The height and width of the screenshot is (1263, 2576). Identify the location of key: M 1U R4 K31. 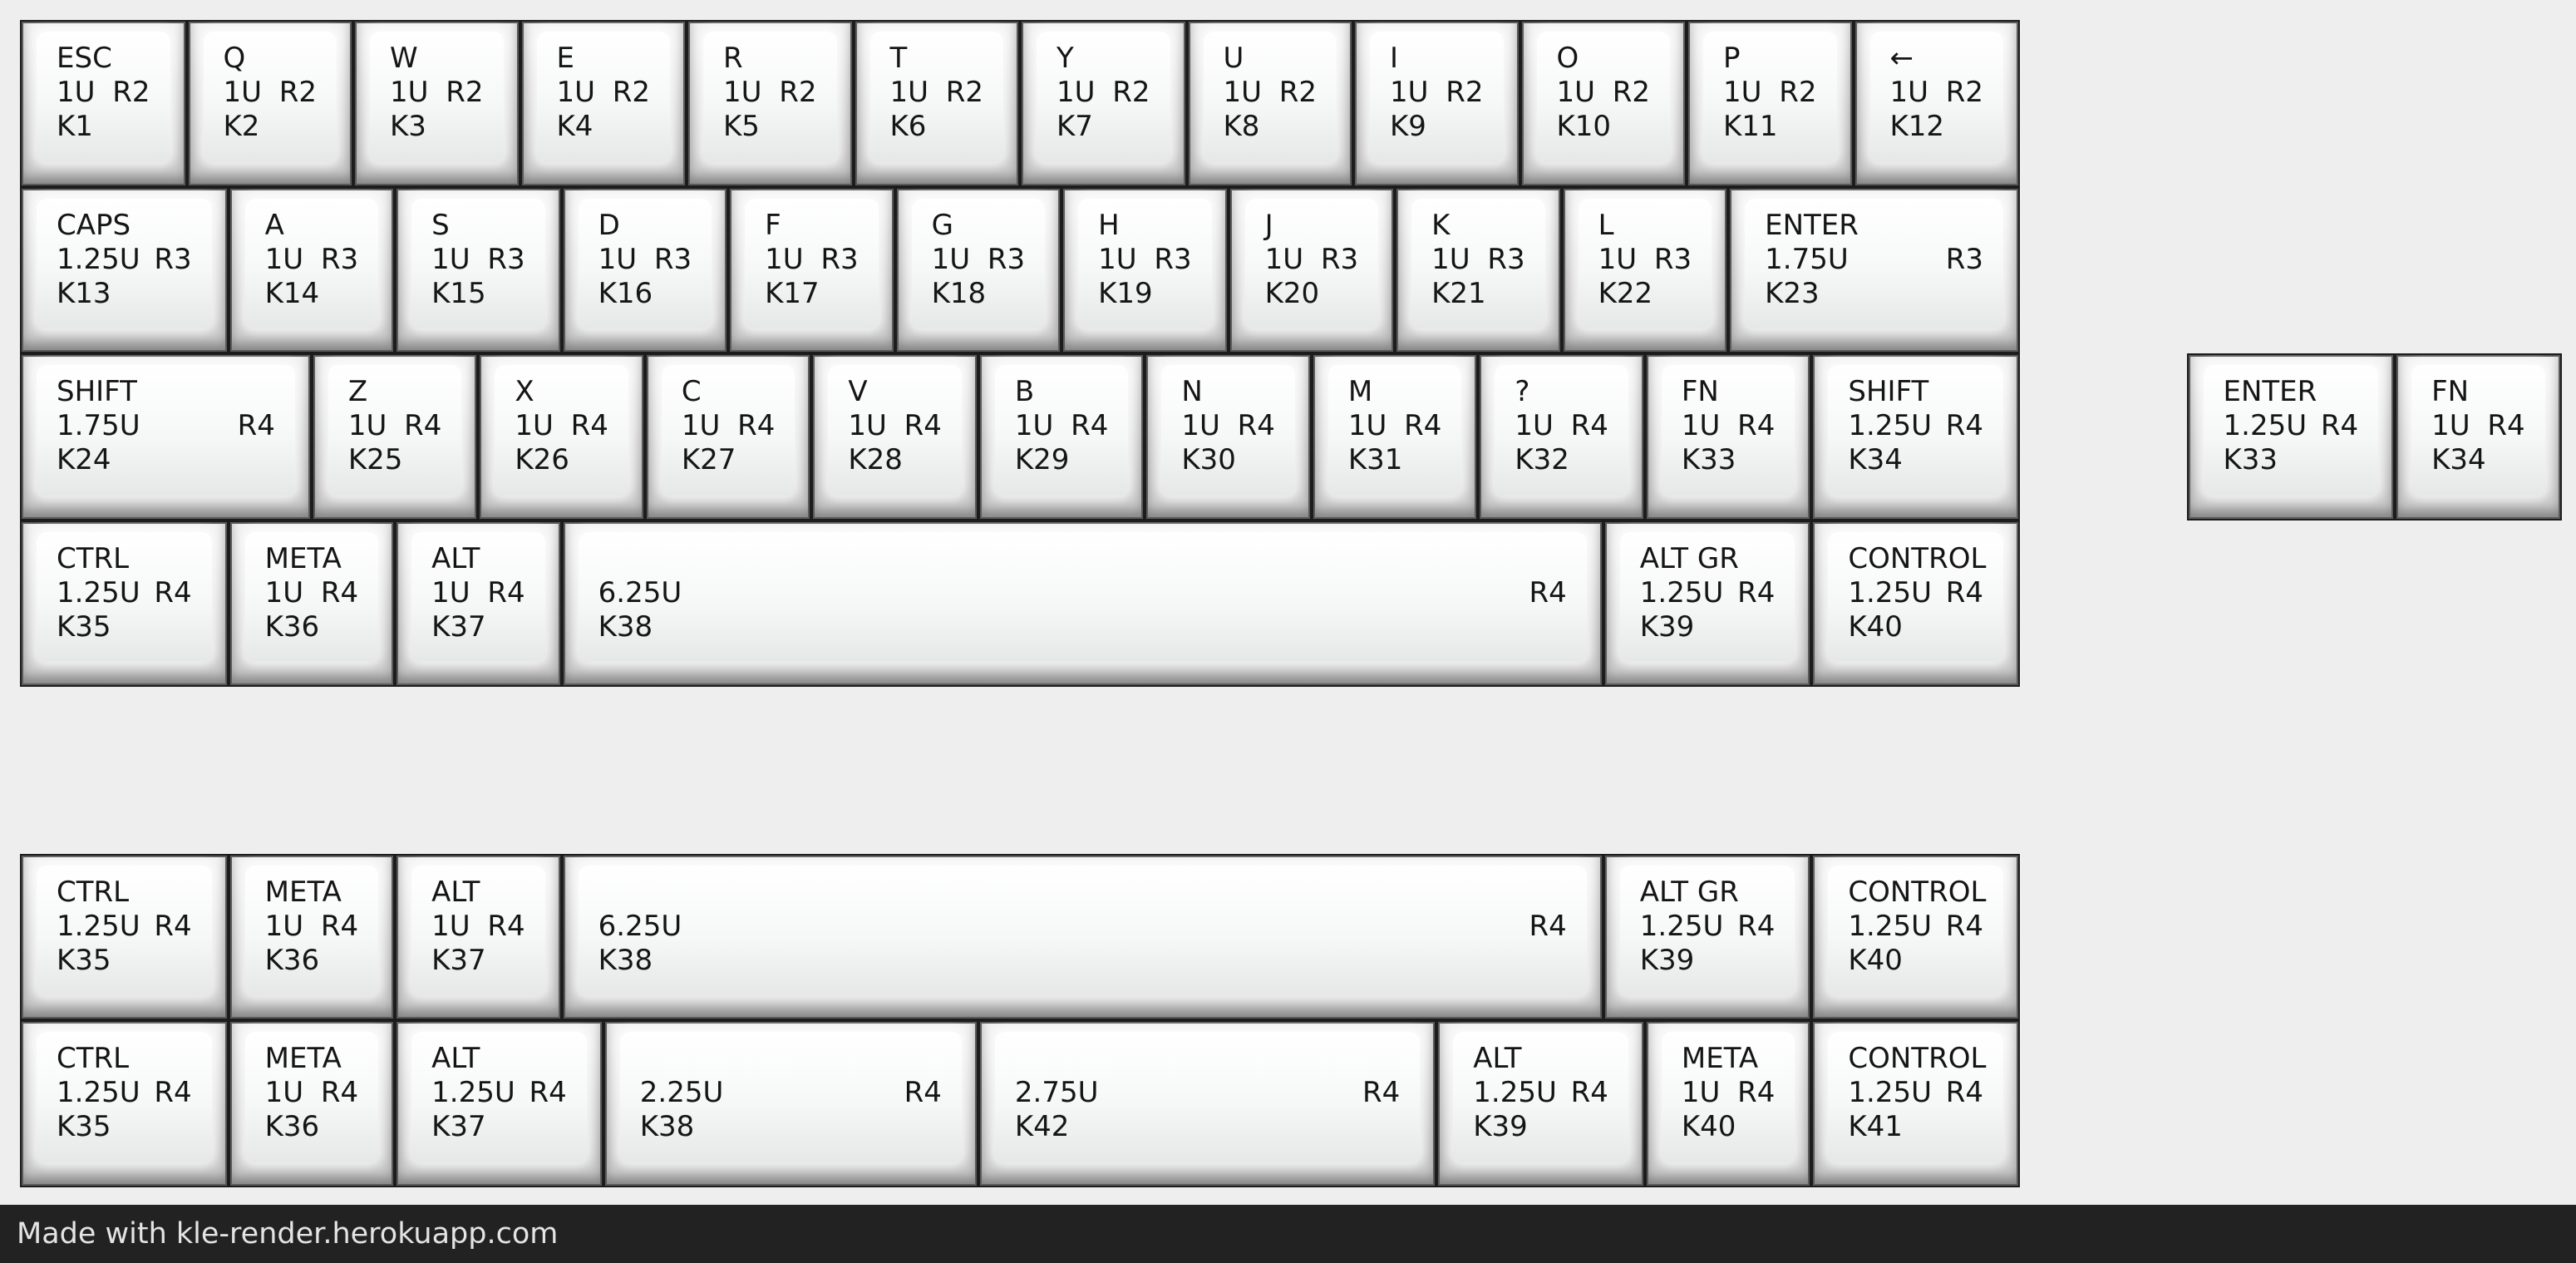
(1395, 436).